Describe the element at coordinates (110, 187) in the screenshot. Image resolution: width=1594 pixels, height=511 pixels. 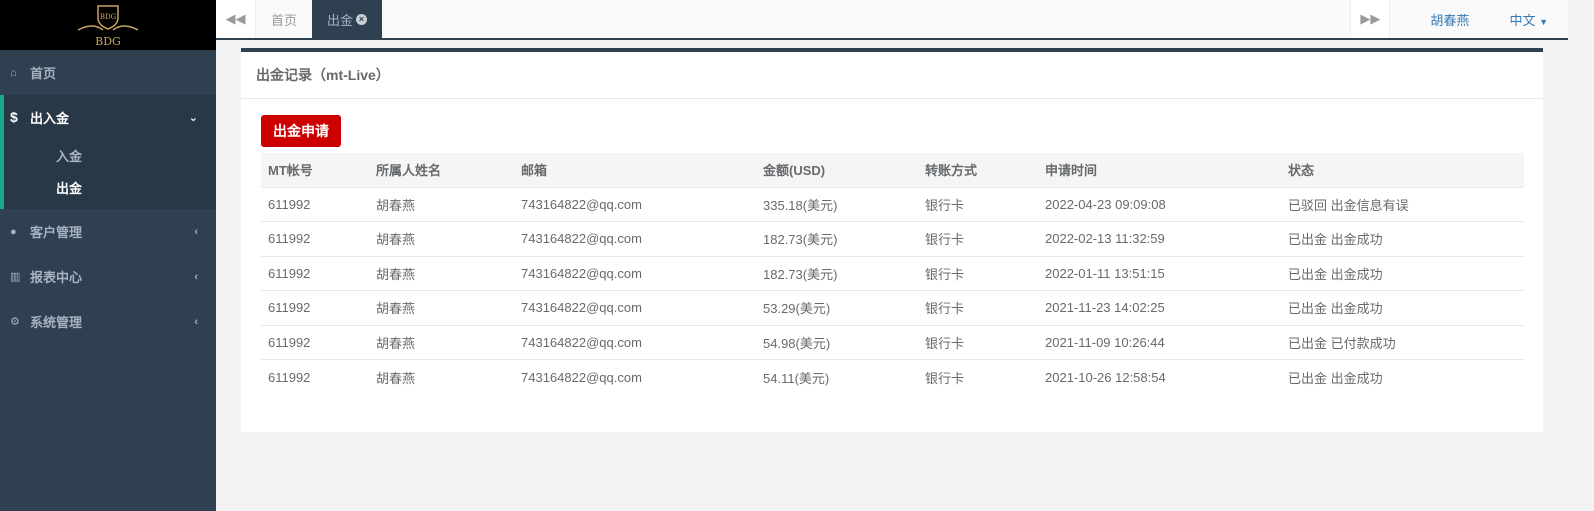
I see `sidebar-item-withdraw: 出金` at that location.